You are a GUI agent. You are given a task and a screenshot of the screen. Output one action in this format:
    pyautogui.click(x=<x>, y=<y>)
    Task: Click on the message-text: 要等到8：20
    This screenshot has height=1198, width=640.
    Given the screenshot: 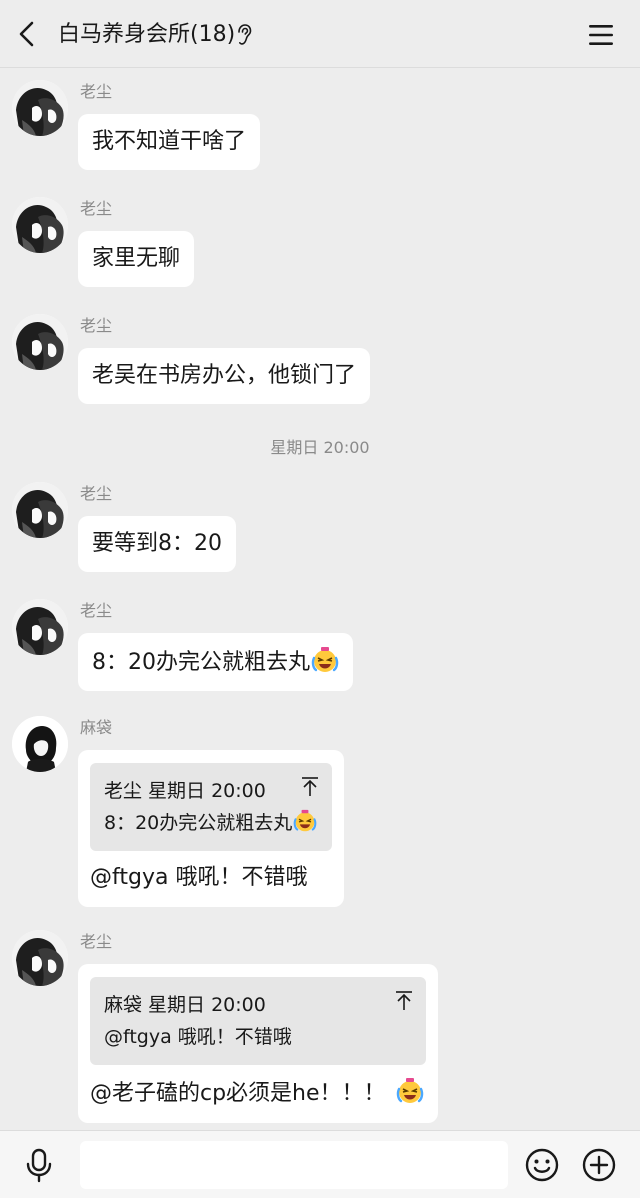 What is the action you would take?
    pyautogui.click(x=157, y=543)
    